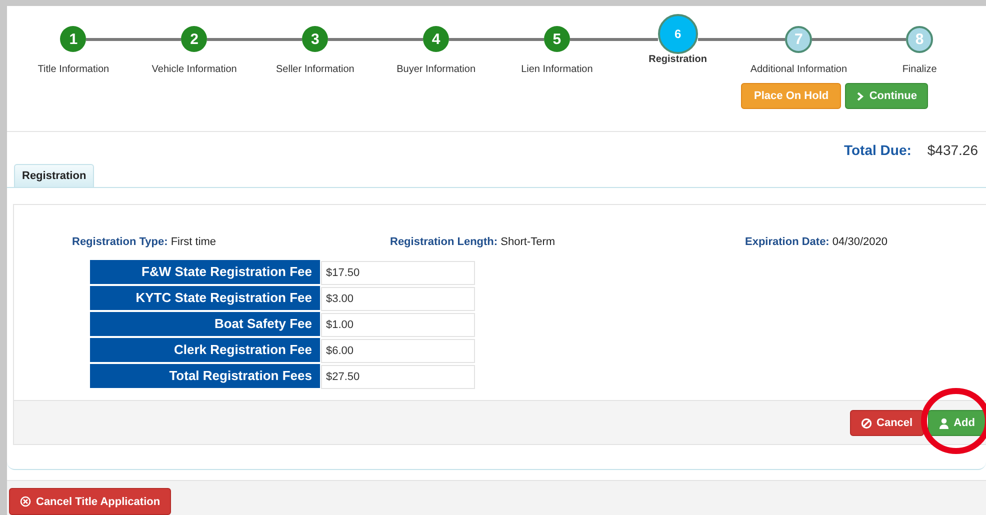  Describe the element at coordinates (205, 324) in the screenshot. I see `fee-label: Boat Safety Fee` at that location.